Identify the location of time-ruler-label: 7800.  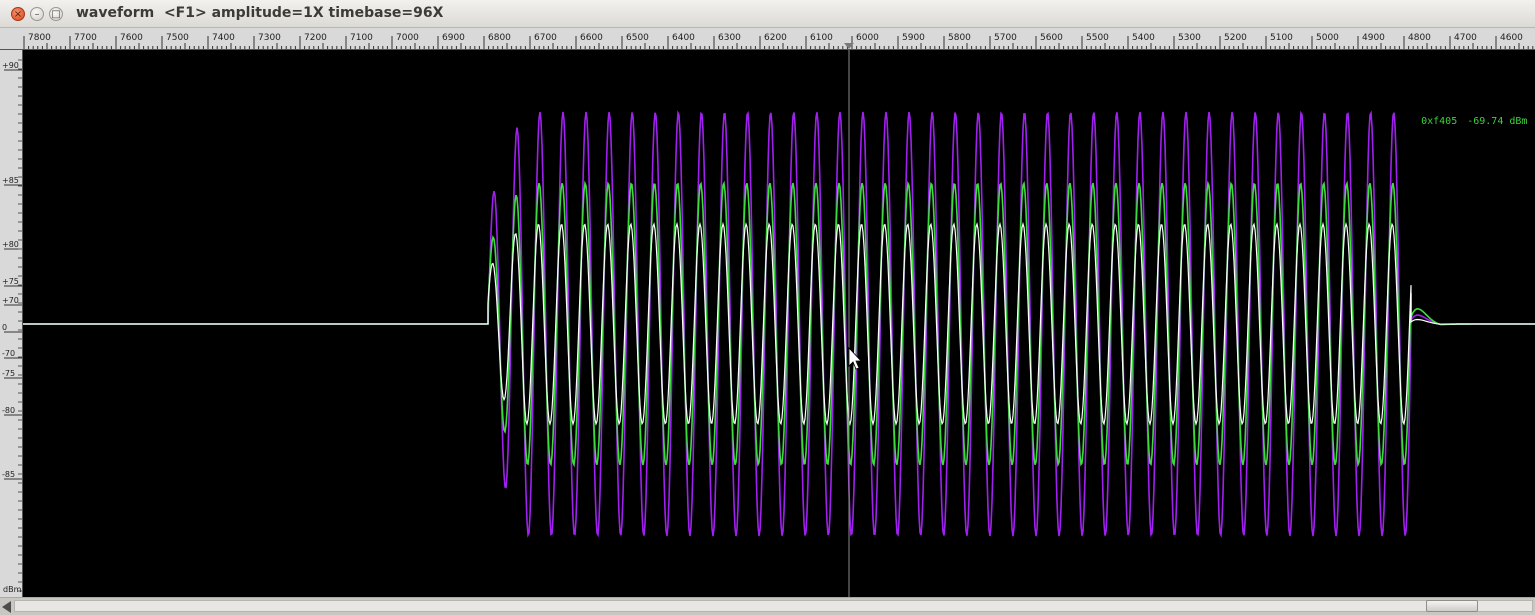
(39, 38).